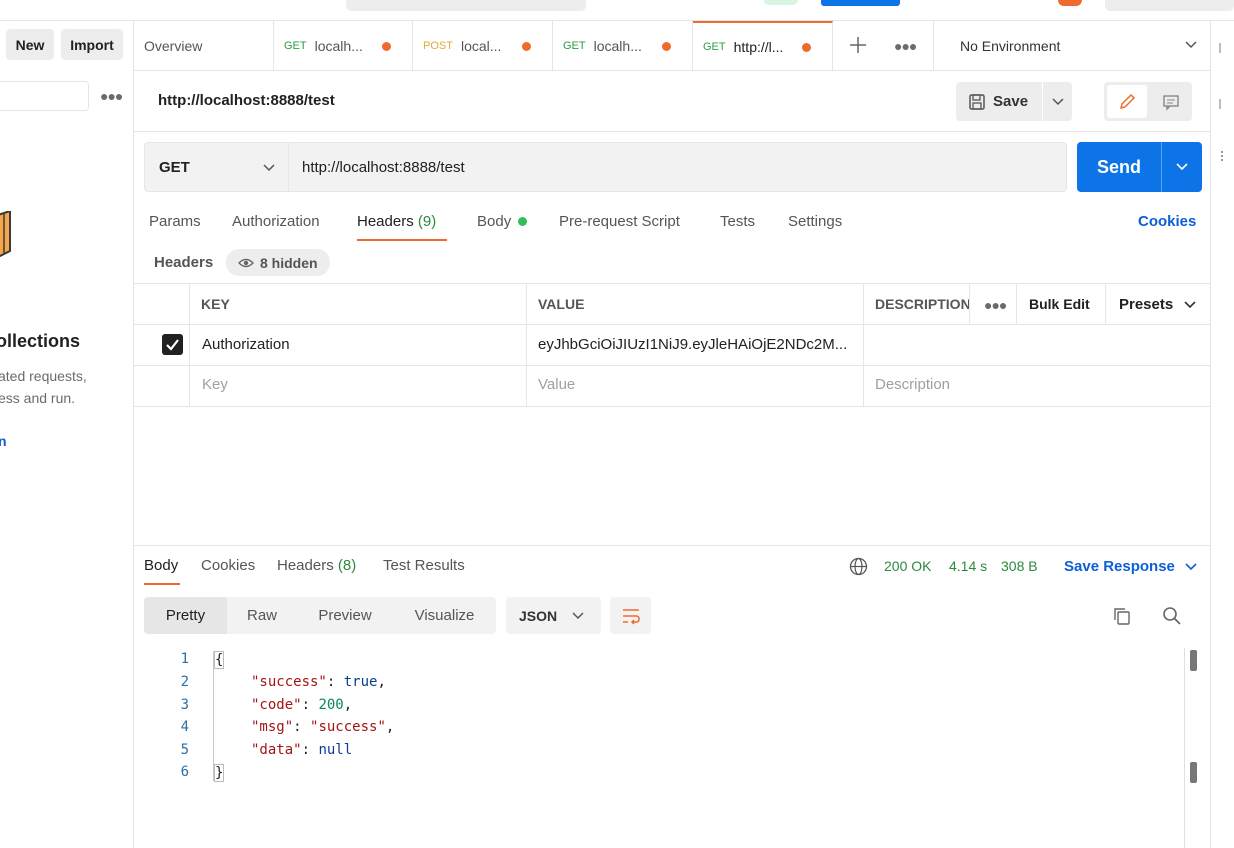 This screenshot has height=848, width=1234. What do you see at coordinates (219, 773) in the screenshot?
I see `code-line: }` at bounding box center [219, 773].